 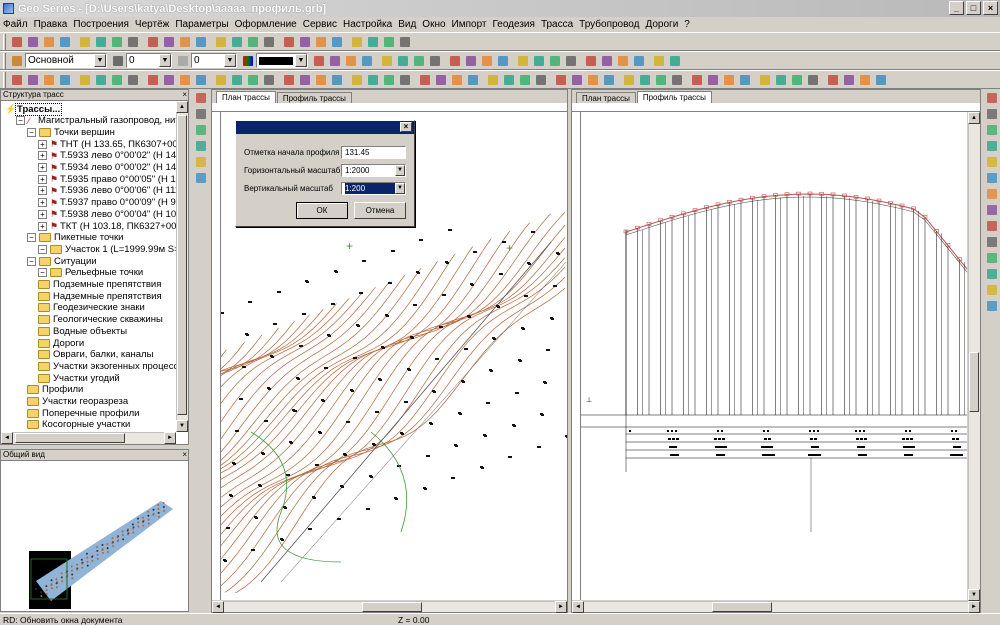 I want to click on minimize-button: _, so click(x=956, y=8).